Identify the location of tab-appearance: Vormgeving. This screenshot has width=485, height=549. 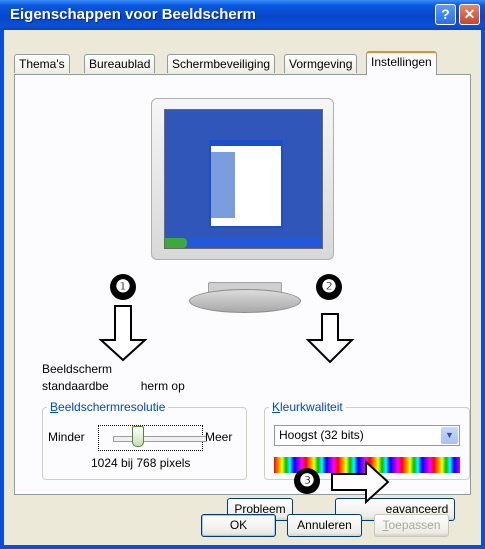
(321, 63).